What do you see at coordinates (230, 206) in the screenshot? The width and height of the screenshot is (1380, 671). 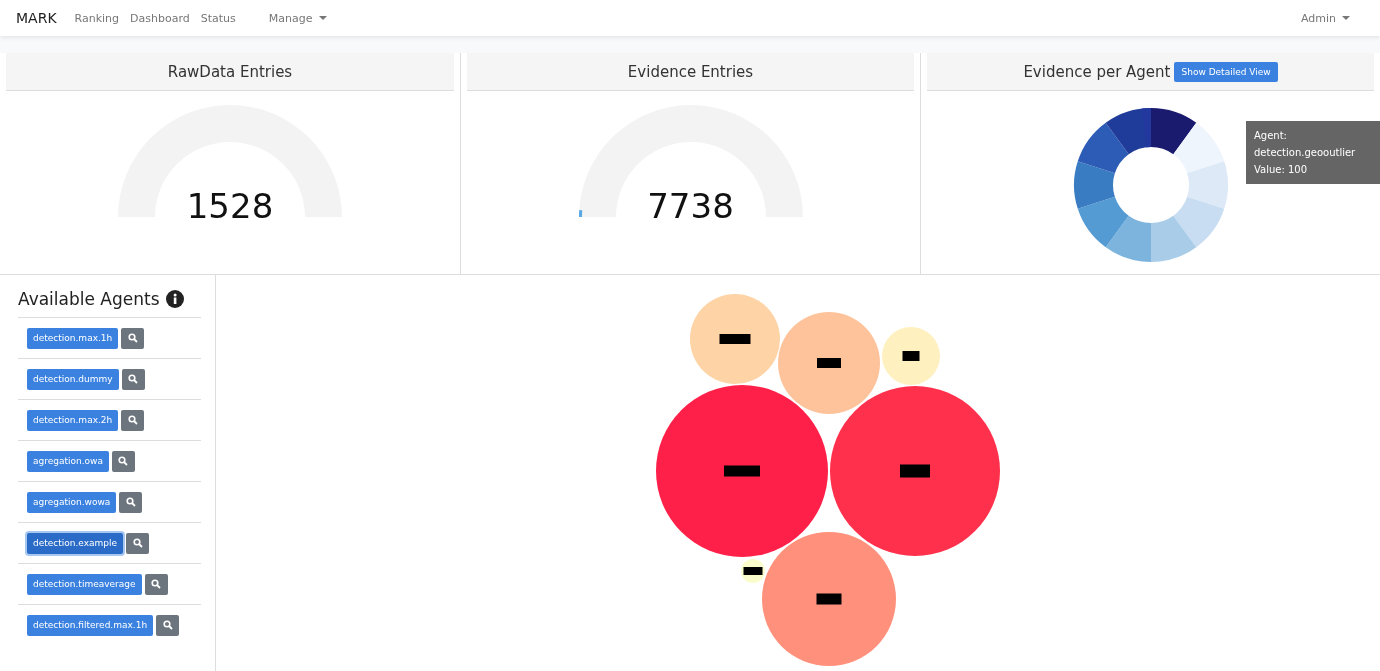 I see `gauge-value: 1528` at bounding box center [230, 206].